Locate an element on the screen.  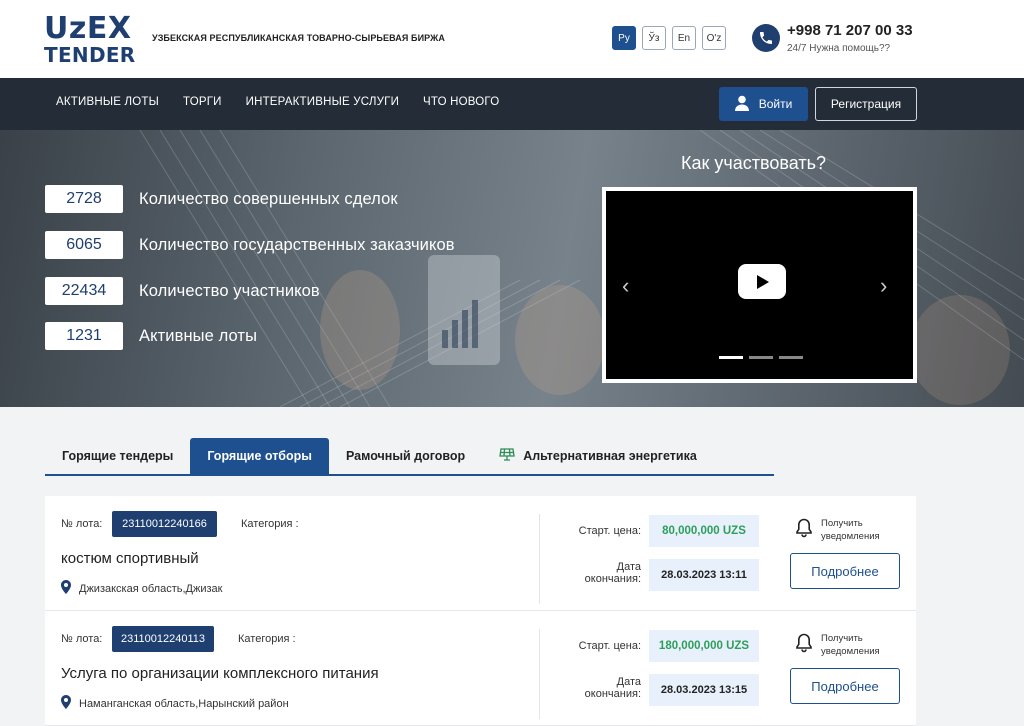
lot-title: костюм спортивный is located at coordinates (130, 558).